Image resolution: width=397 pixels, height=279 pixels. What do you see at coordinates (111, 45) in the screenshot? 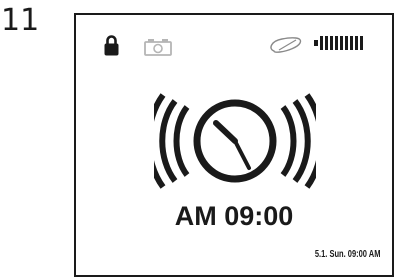
I see `lock-icon` at bounding box center [111, 45].